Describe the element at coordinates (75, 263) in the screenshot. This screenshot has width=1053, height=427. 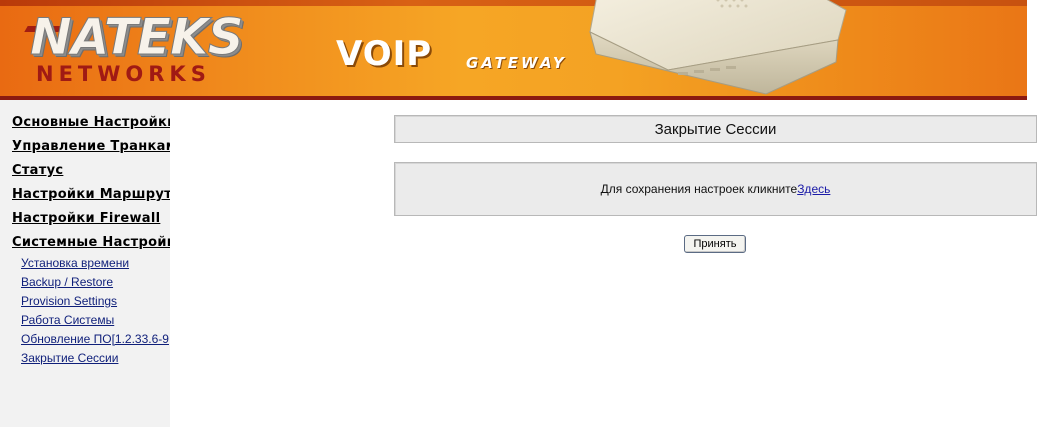
I see `submenu-item-time-setup: Установка времени` at that location.